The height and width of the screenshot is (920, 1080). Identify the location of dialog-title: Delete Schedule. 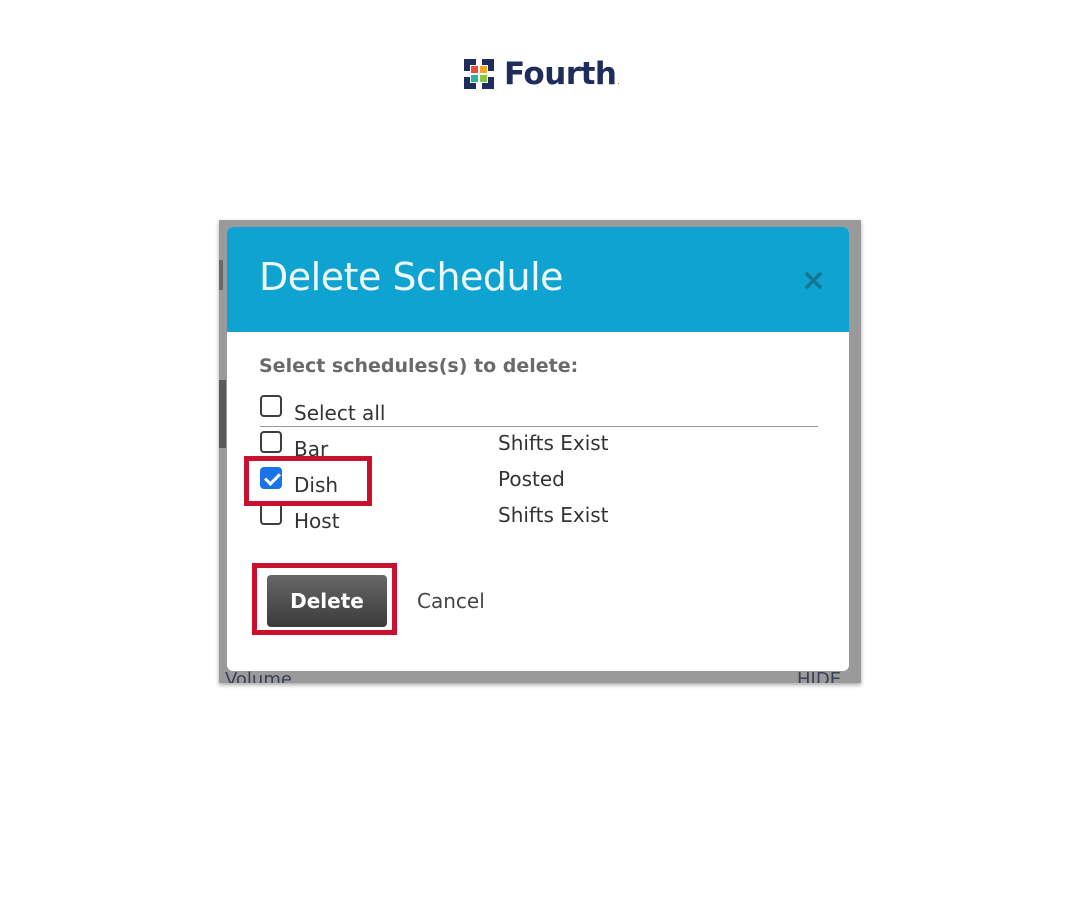
(411, 277).